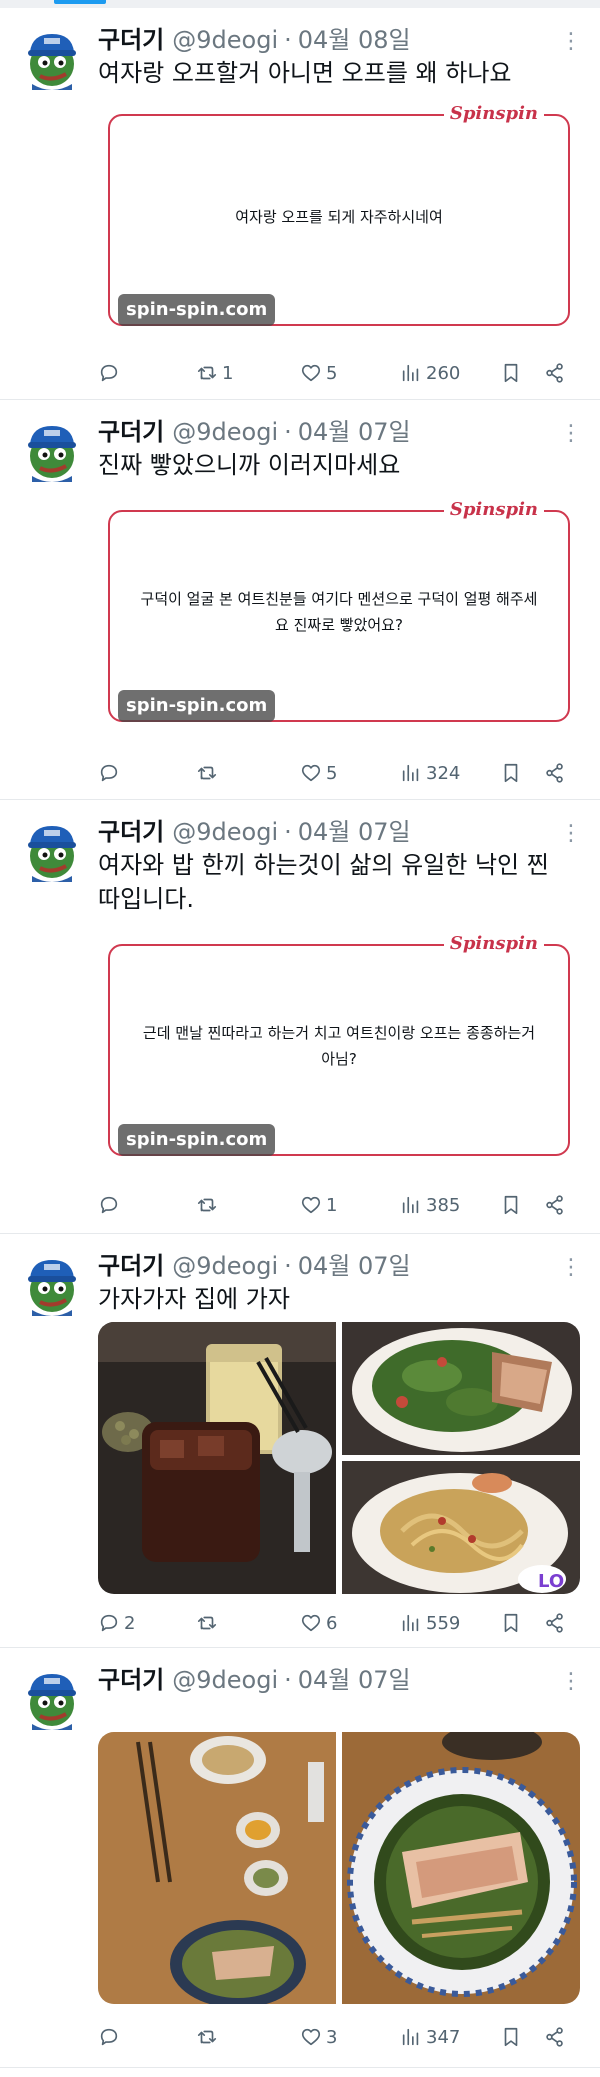 Image resolution: width=600 pixels, height=2077 pixels. I want to click on views-button: 347, so click(430, 2037).